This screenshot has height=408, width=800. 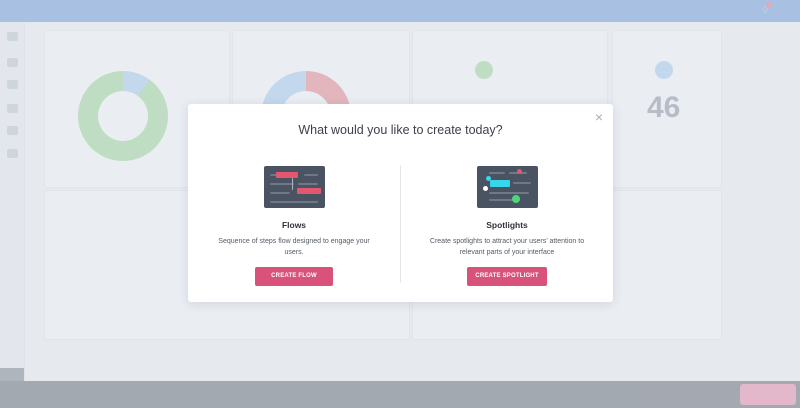 What do you see at coordinates (400, 224) in the screenshot?
I see `options-divider` at bounding box center [400, 224].